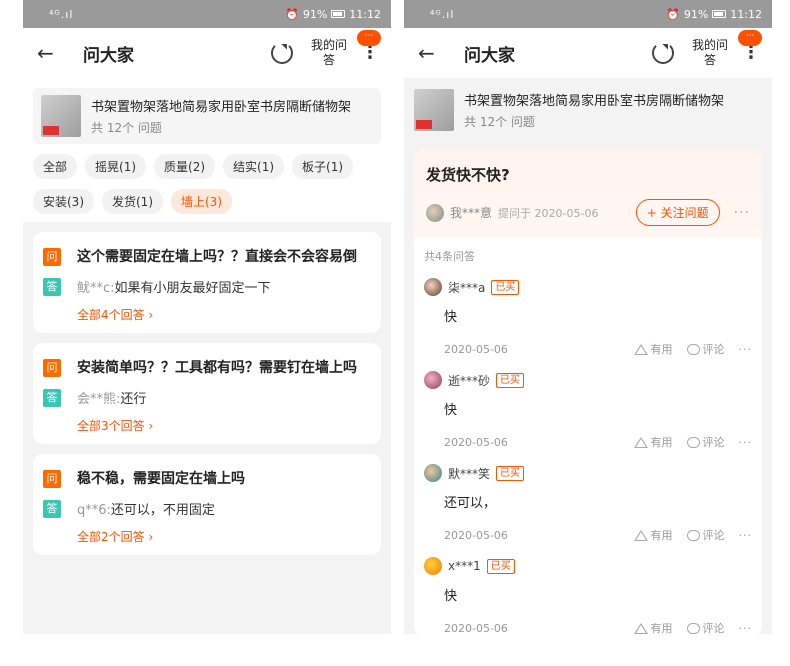 Image resolution: width=790 pixels, height=666 pixels. Describe the element at coordinates (161, 479) in the screenshot. I see `question-text: 稳不稳，需要固定在墙上吗` at that location.